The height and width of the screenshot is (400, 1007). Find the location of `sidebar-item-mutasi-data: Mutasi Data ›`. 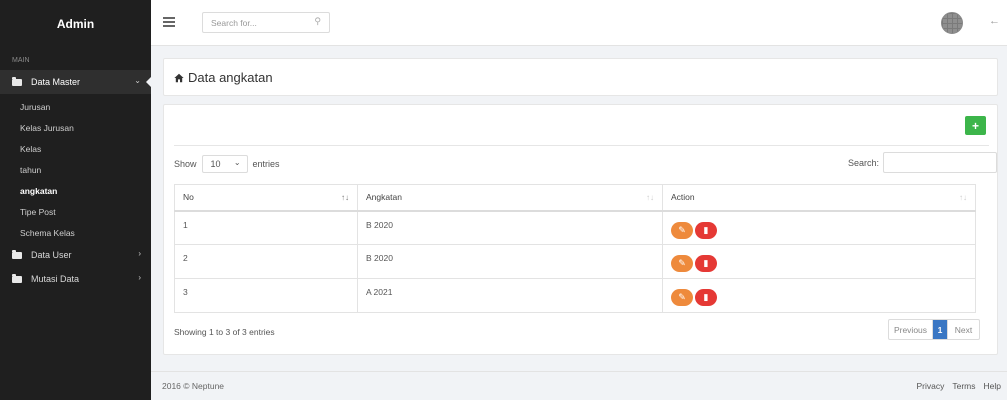

sidebar-item-mutasi-data: Mutasi Data › is located at coordinates (75, 279).